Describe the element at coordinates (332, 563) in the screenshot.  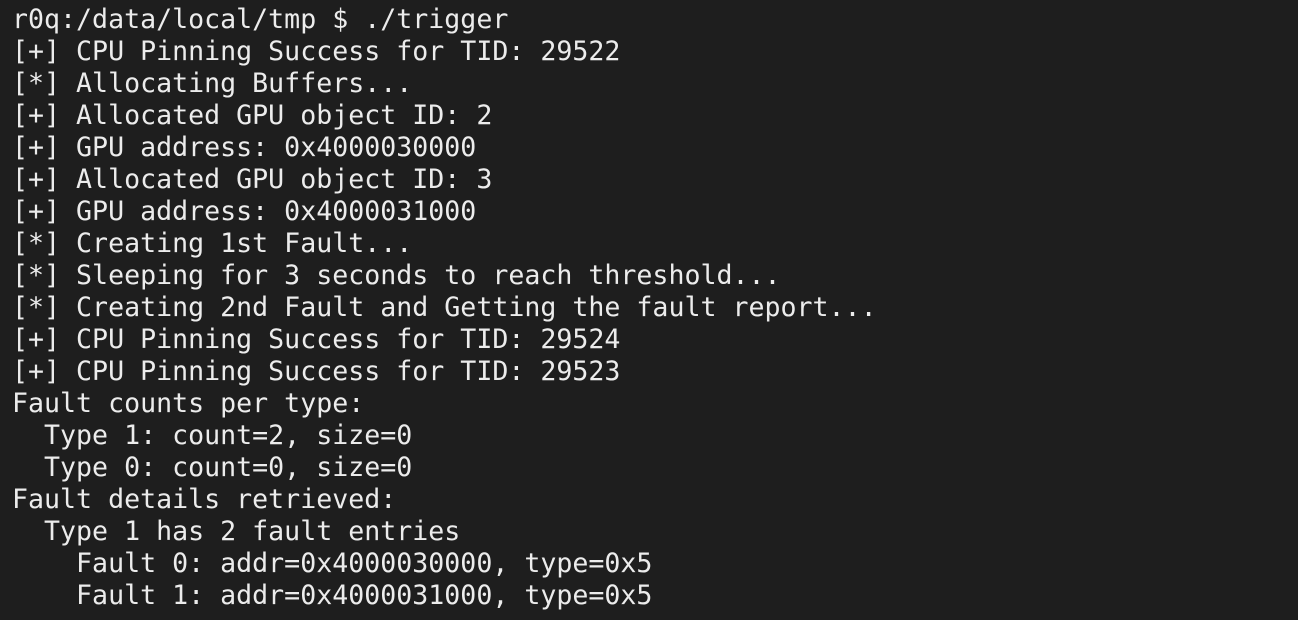
I see `terminal-output-line: Fault 0: addr=0x4000030000, type=0x5` at that location.